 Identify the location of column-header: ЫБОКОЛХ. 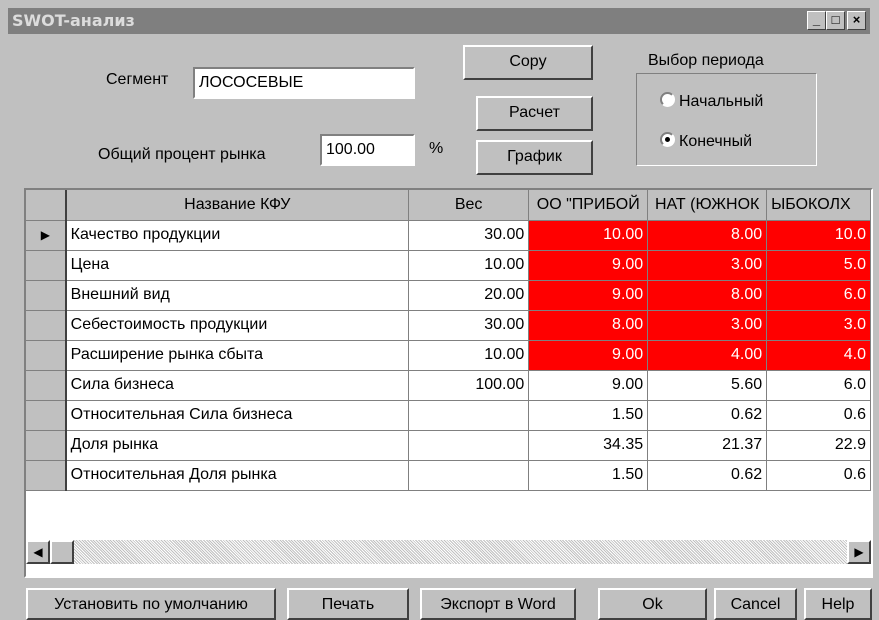
(818, 205).